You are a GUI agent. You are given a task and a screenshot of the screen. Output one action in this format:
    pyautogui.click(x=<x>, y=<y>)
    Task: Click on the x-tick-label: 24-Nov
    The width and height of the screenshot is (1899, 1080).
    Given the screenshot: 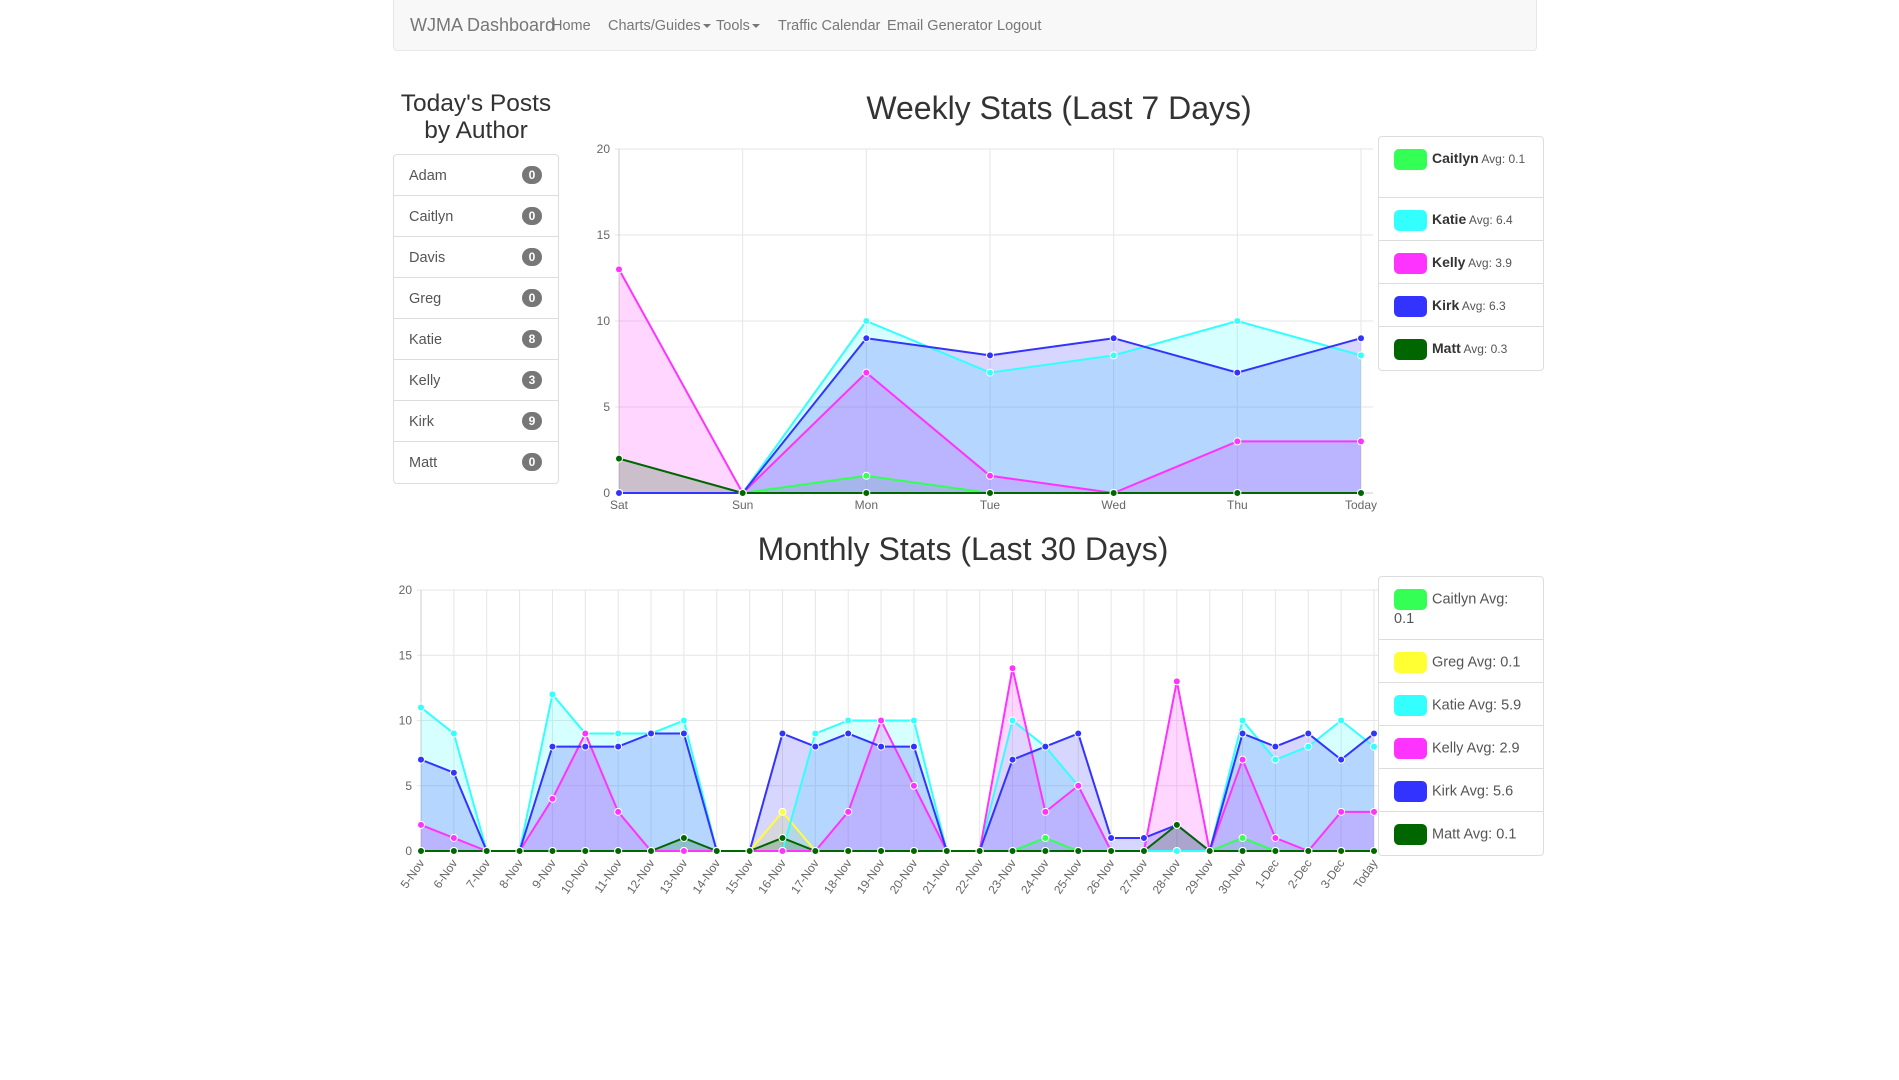 What is the action you would take?
    pyautogui.click(x=1035, y=877)
    